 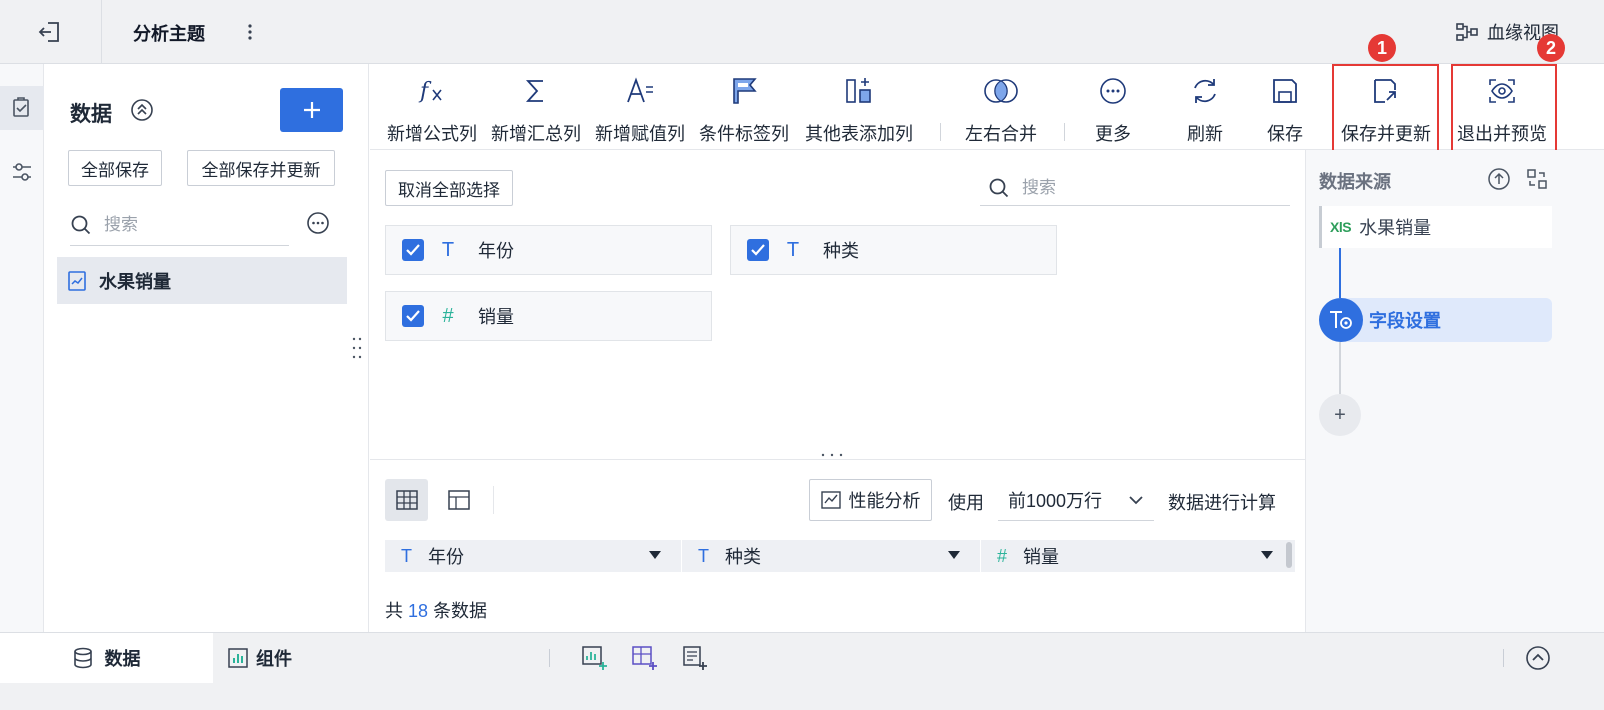 I want to click on panel-search, so click(x=179, y=225).